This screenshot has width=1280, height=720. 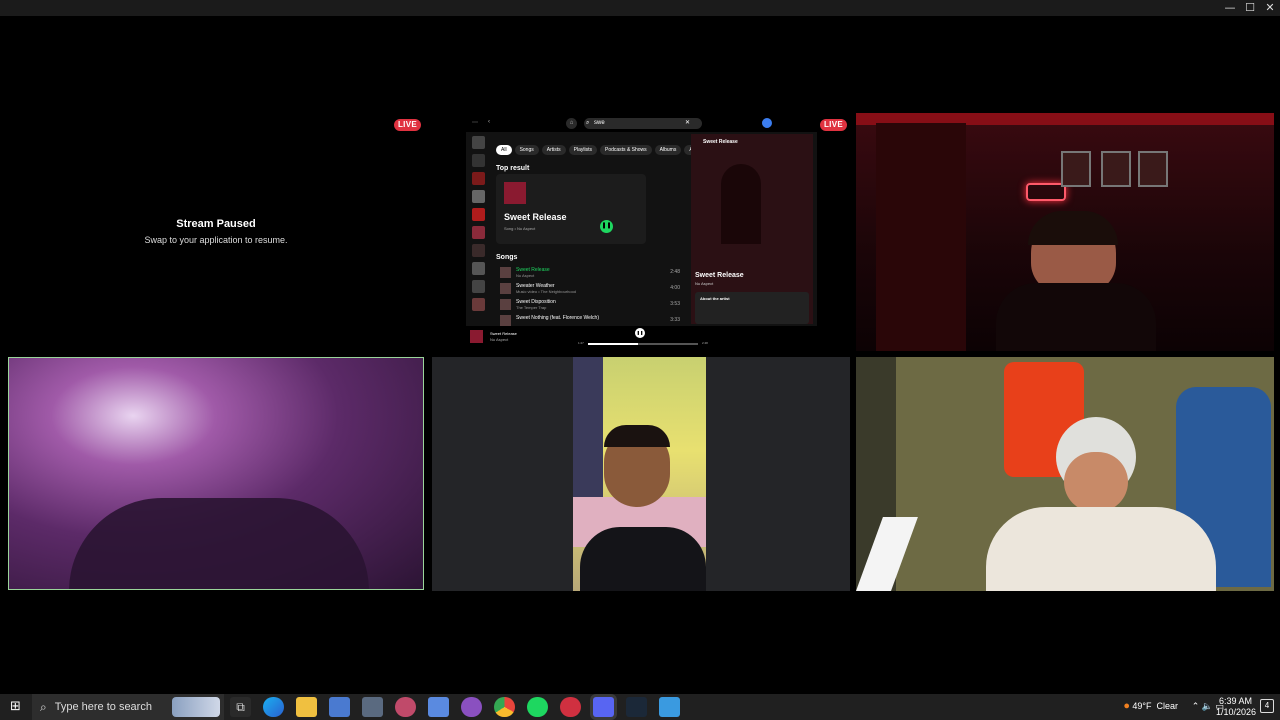 What do you see at coordinates (581, 343) in the screenshot?
I see `elapsed-time: 1:27` at bounding box center [581, 343].